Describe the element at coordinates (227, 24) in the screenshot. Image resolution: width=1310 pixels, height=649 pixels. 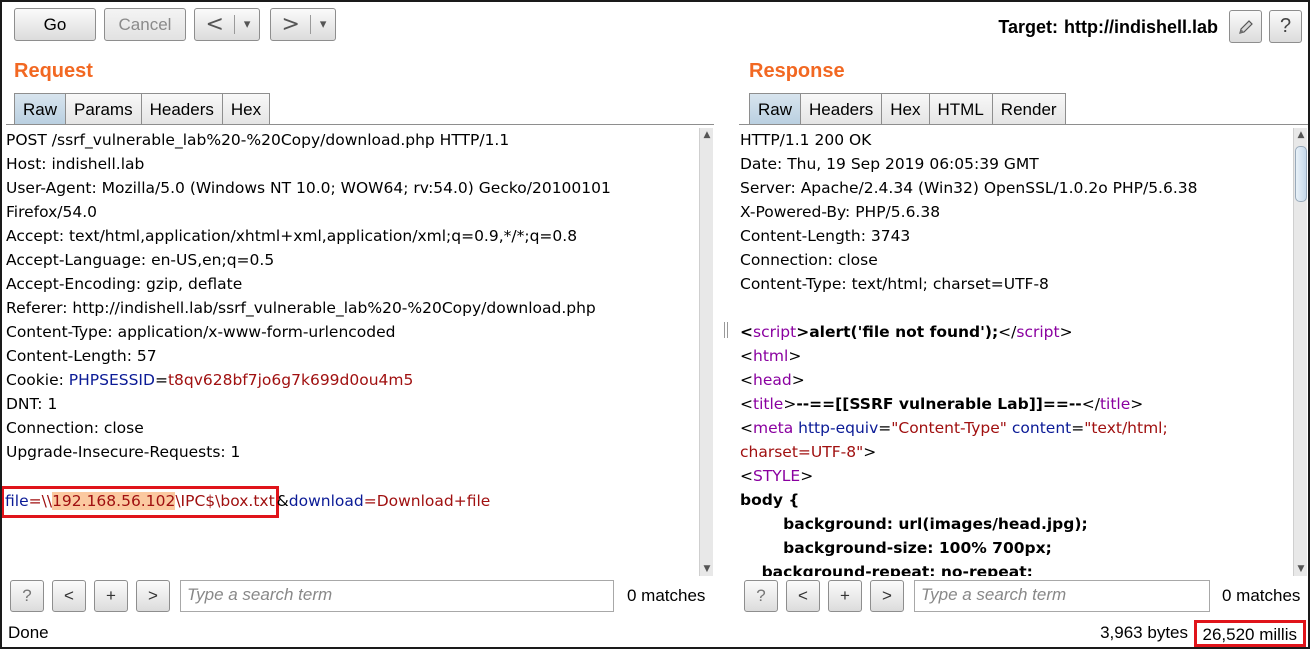
I see `back-button: < ▾` at that location.